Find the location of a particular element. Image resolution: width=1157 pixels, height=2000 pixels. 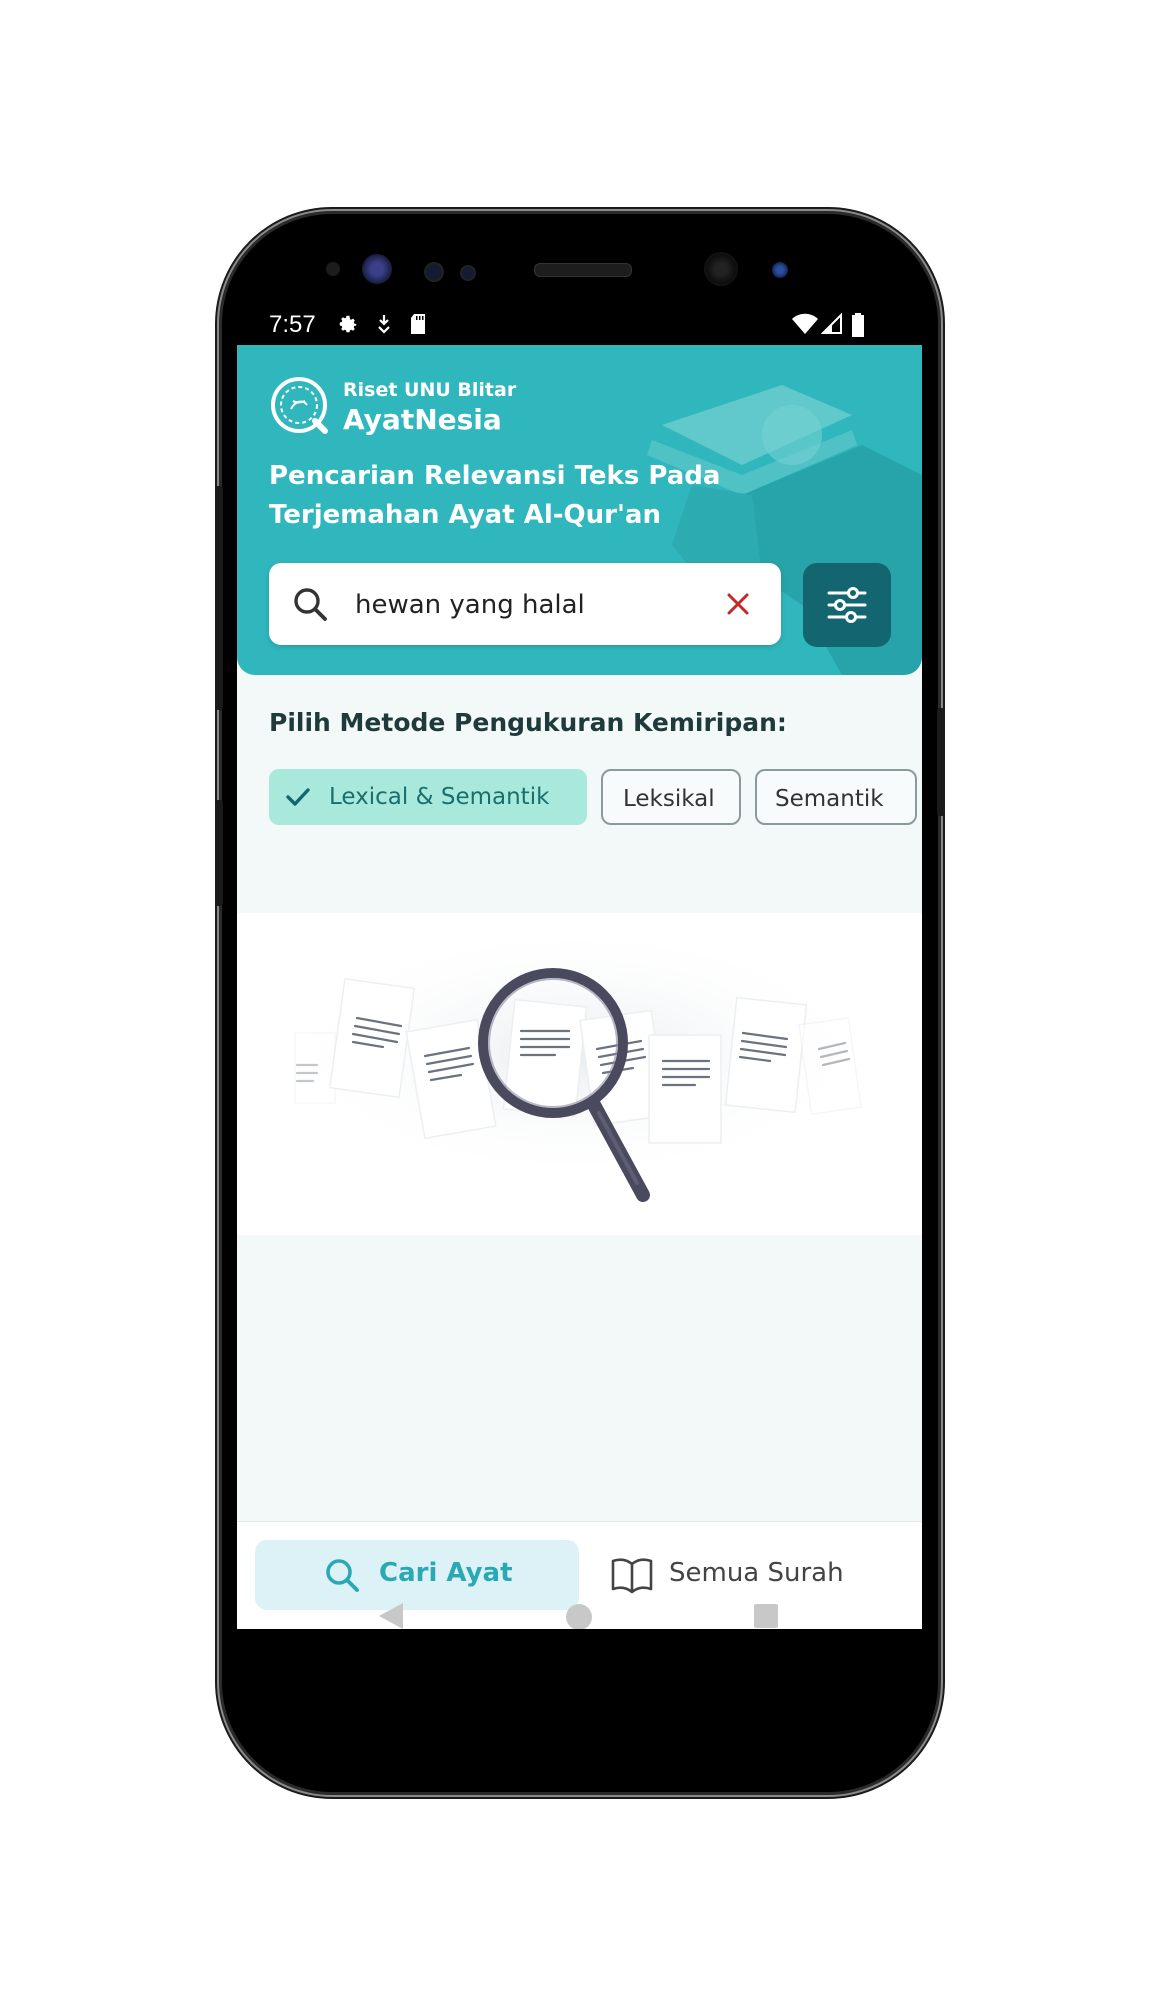

front-camera is located at coordinates (721, 269).